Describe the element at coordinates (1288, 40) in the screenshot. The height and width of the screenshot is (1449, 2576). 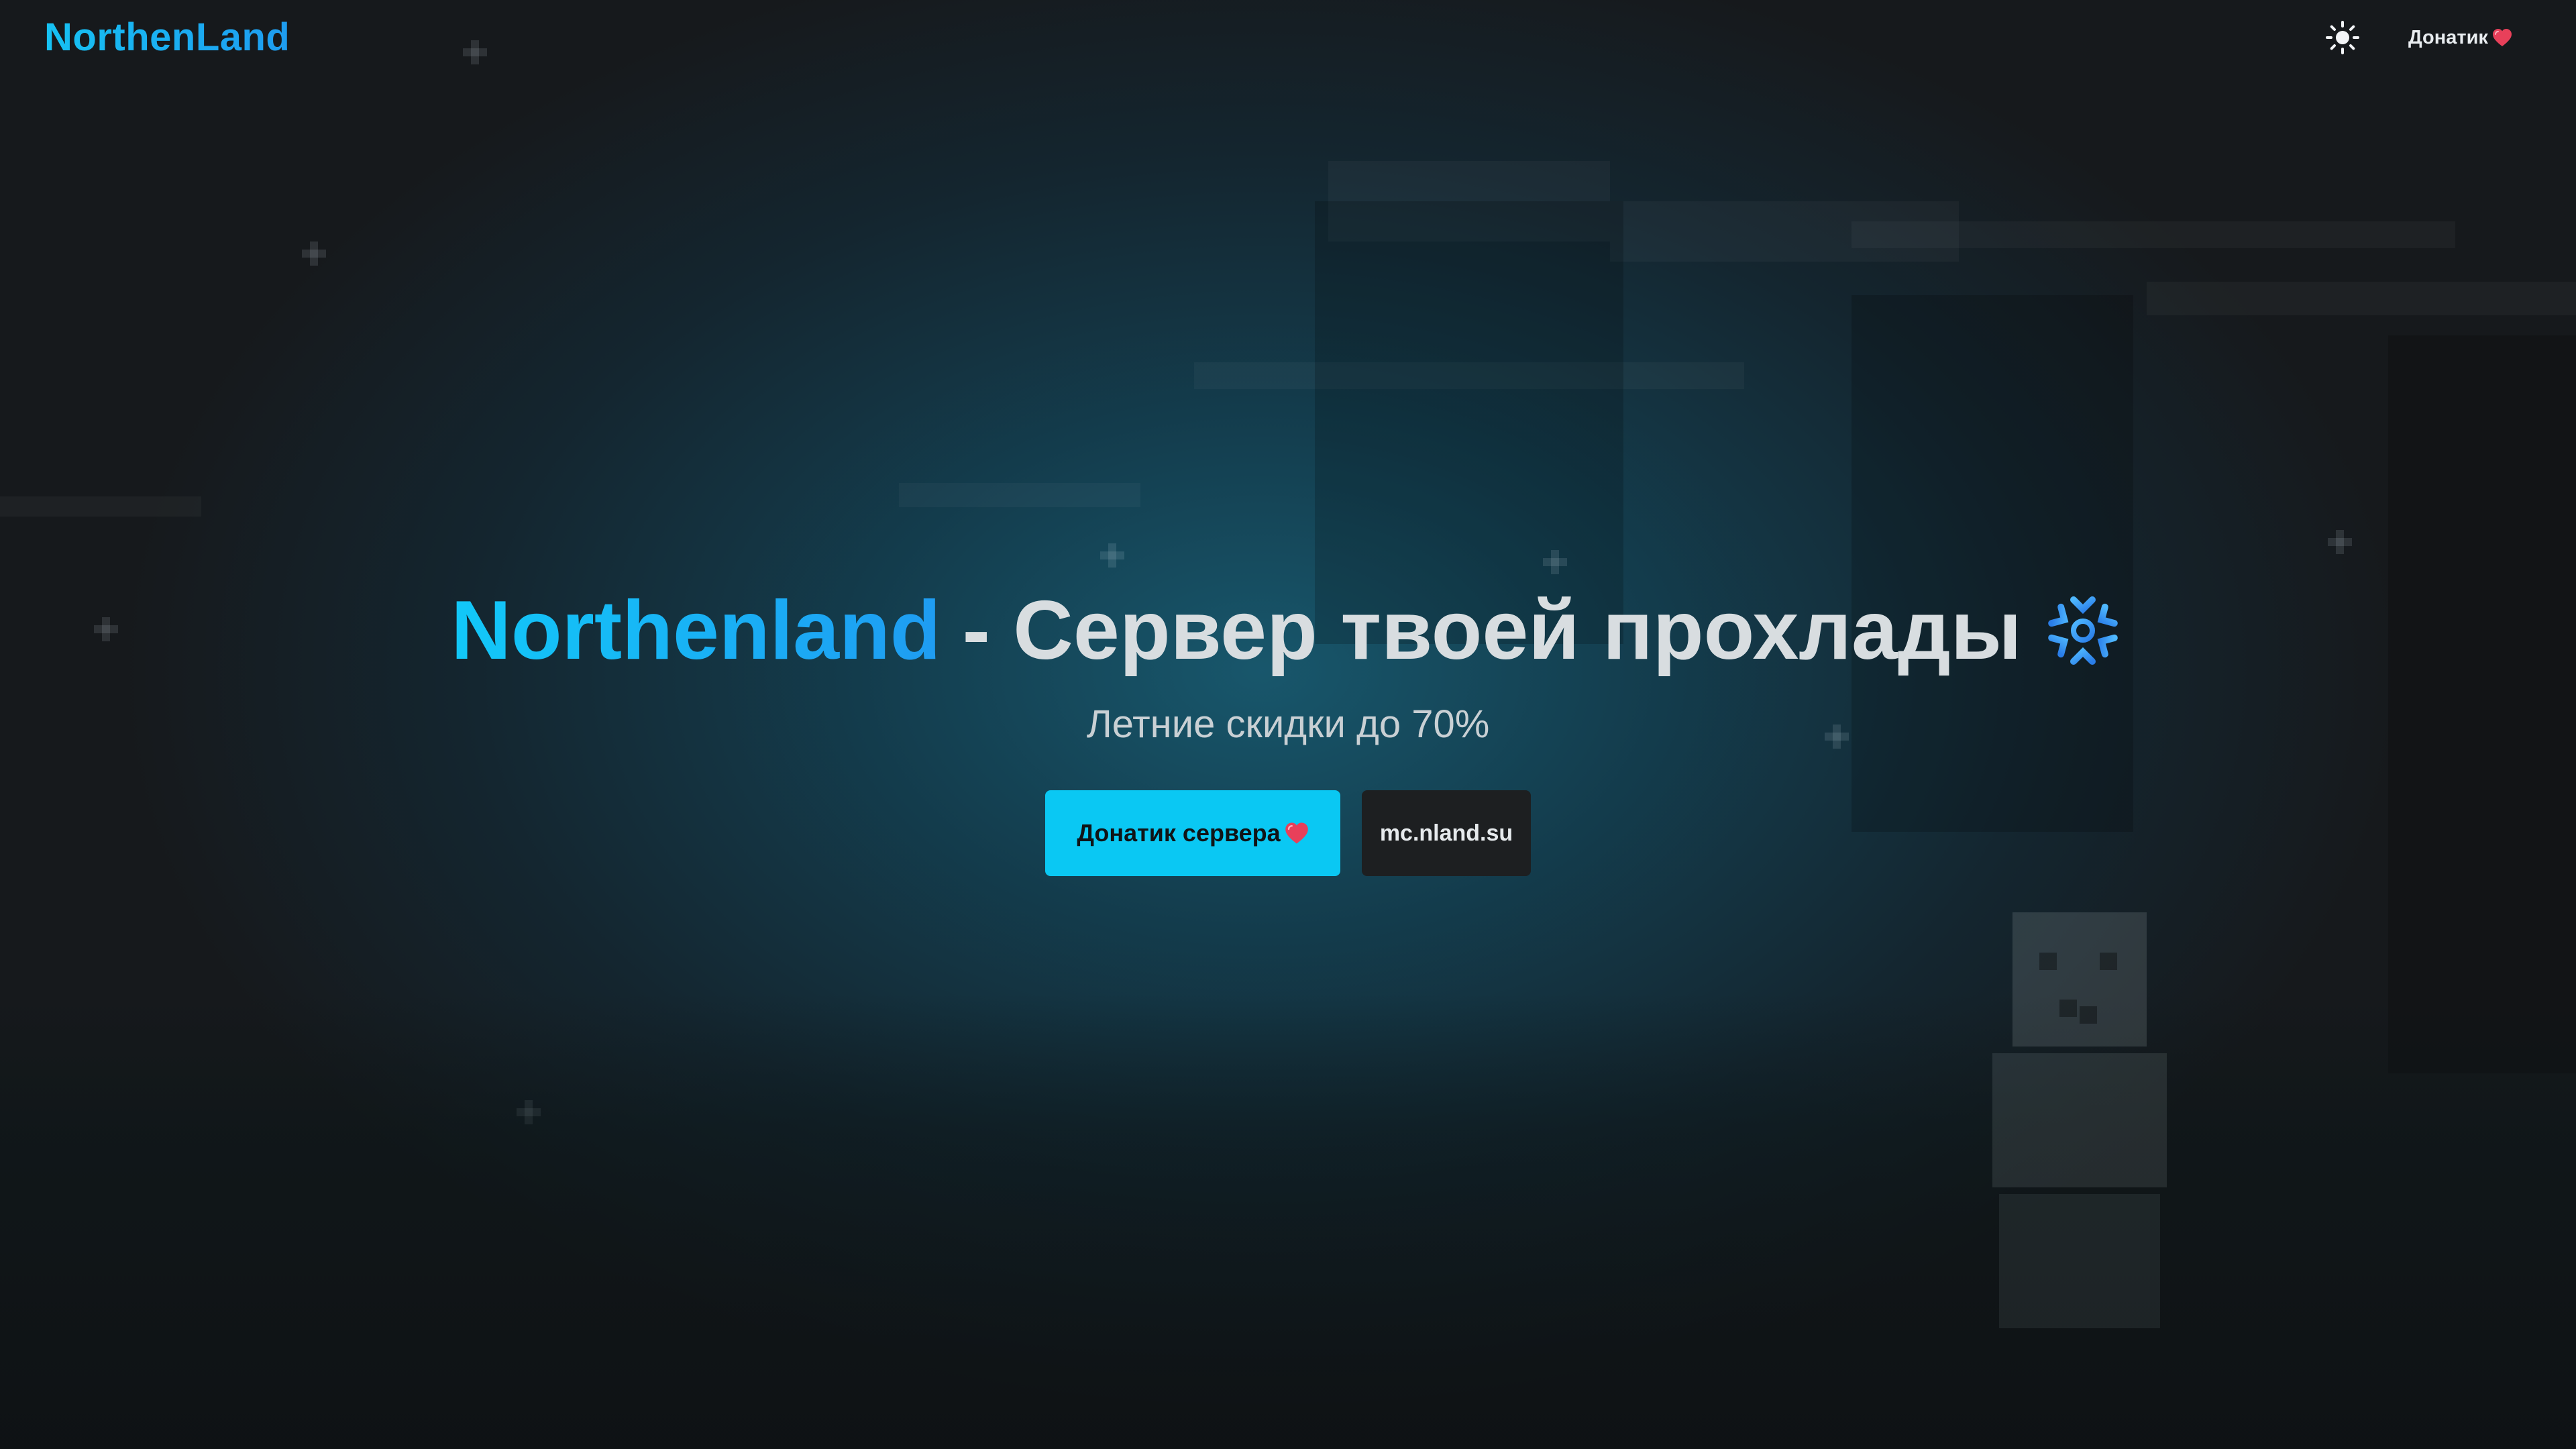
I see `top-navbar: NorthenLand Донатик` at that location.